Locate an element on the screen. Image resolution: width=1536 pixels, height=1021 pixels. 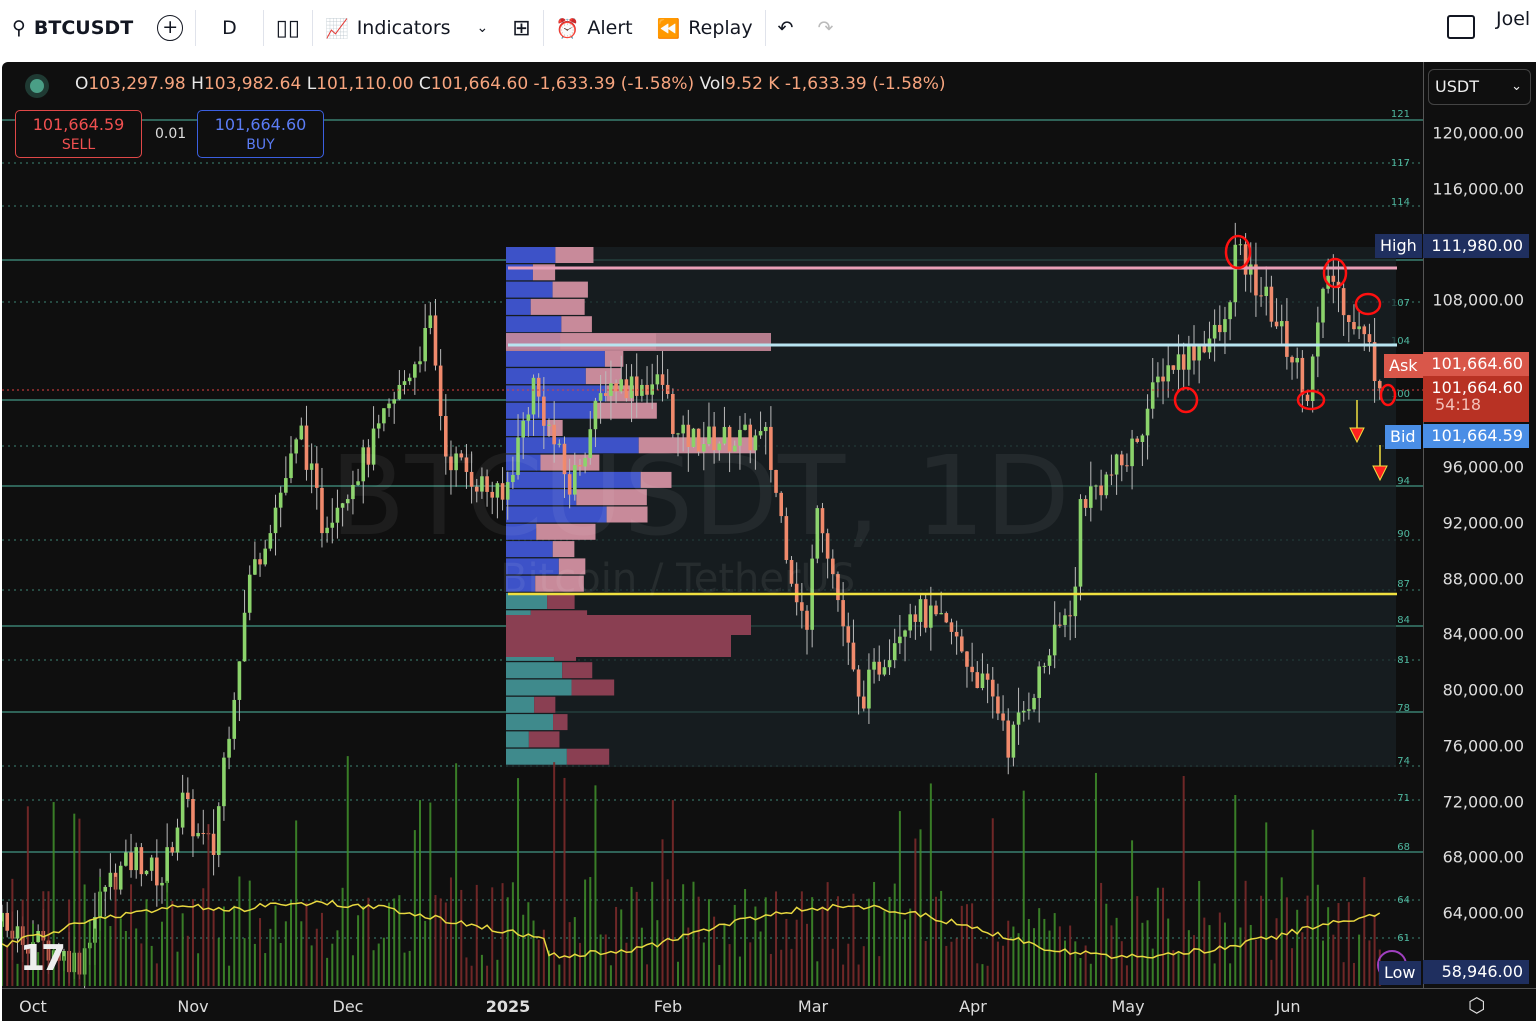
time-axis-label: Jun is located at coordinates (1288, 1006).